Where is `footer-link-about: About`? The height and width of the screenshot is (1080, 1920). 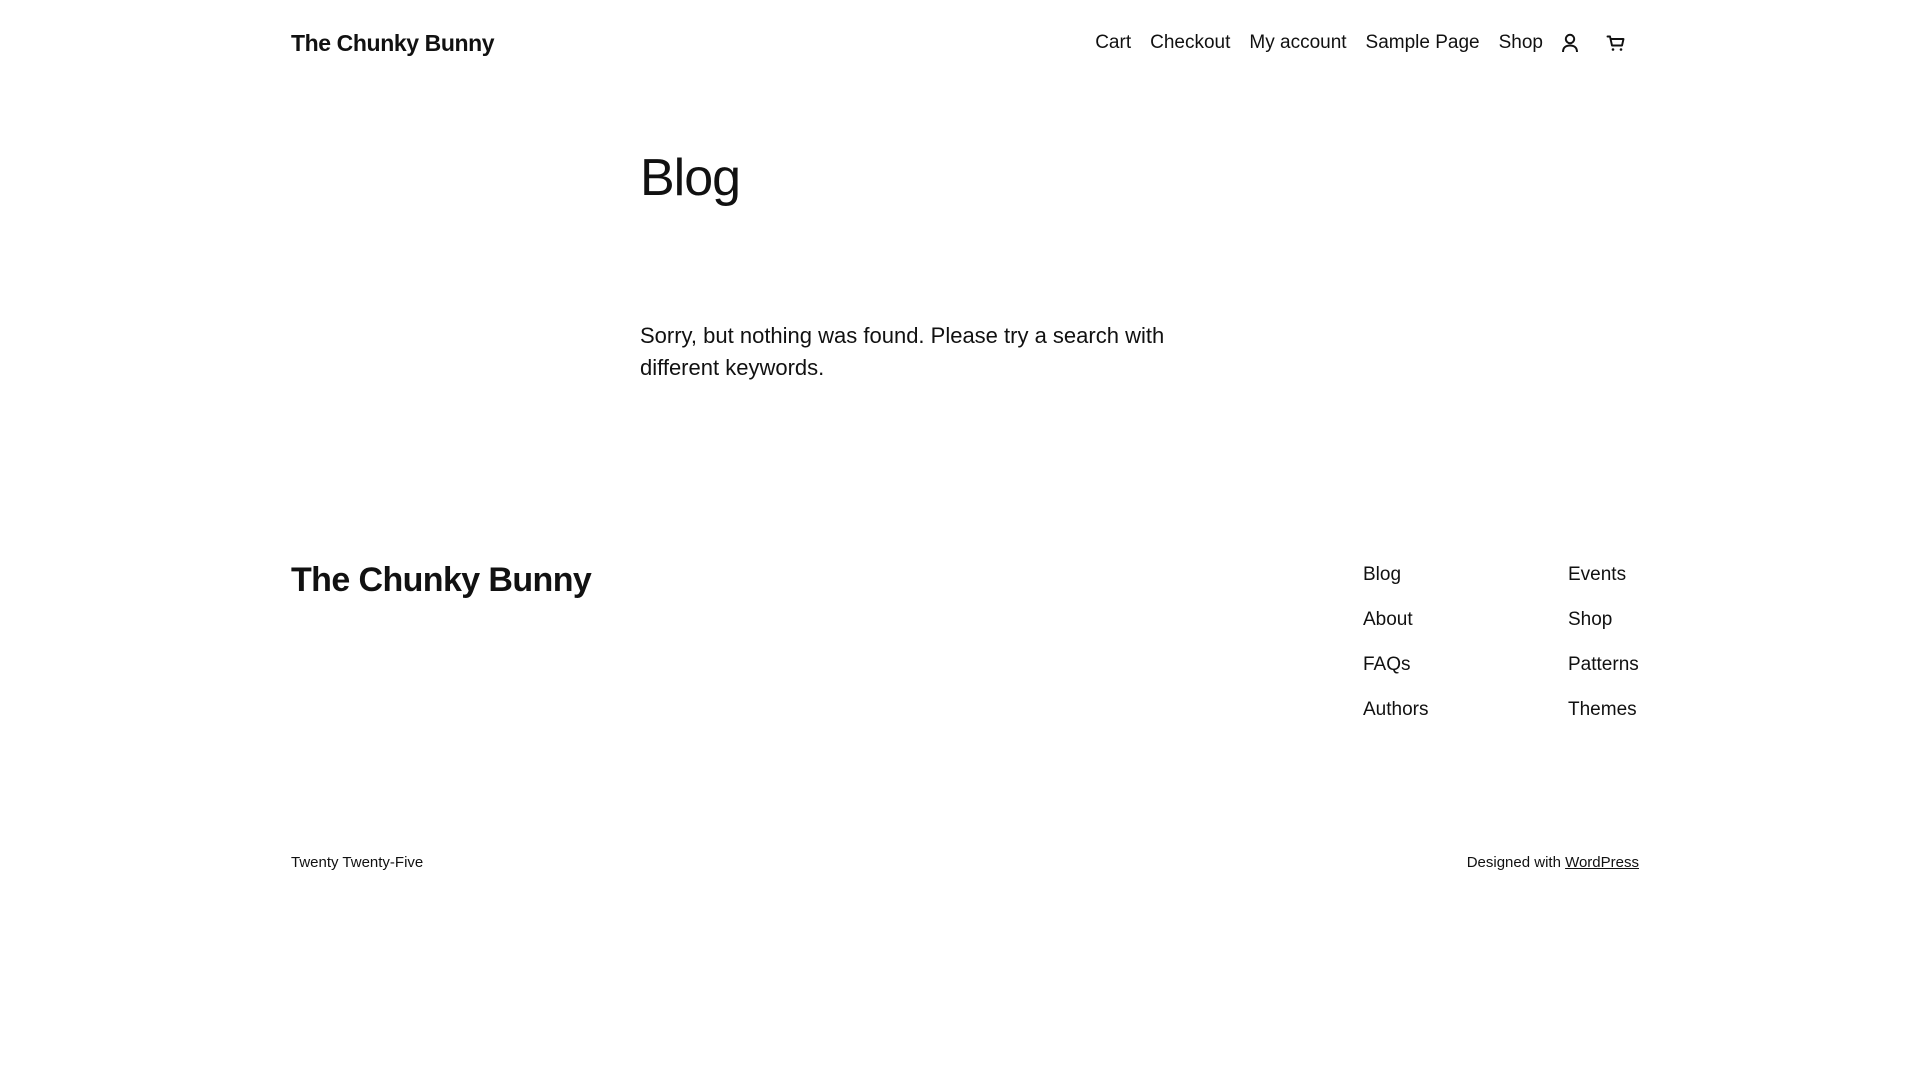 footer-link-about: About is located at coordinates (1395, 620).